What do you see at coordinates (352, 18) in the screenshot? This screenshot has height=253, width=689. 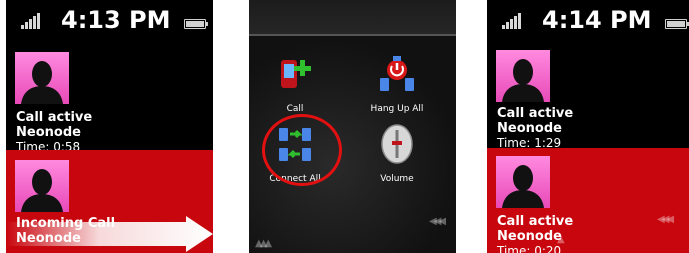 I see `menu-header` at bounding box center [352, 18].